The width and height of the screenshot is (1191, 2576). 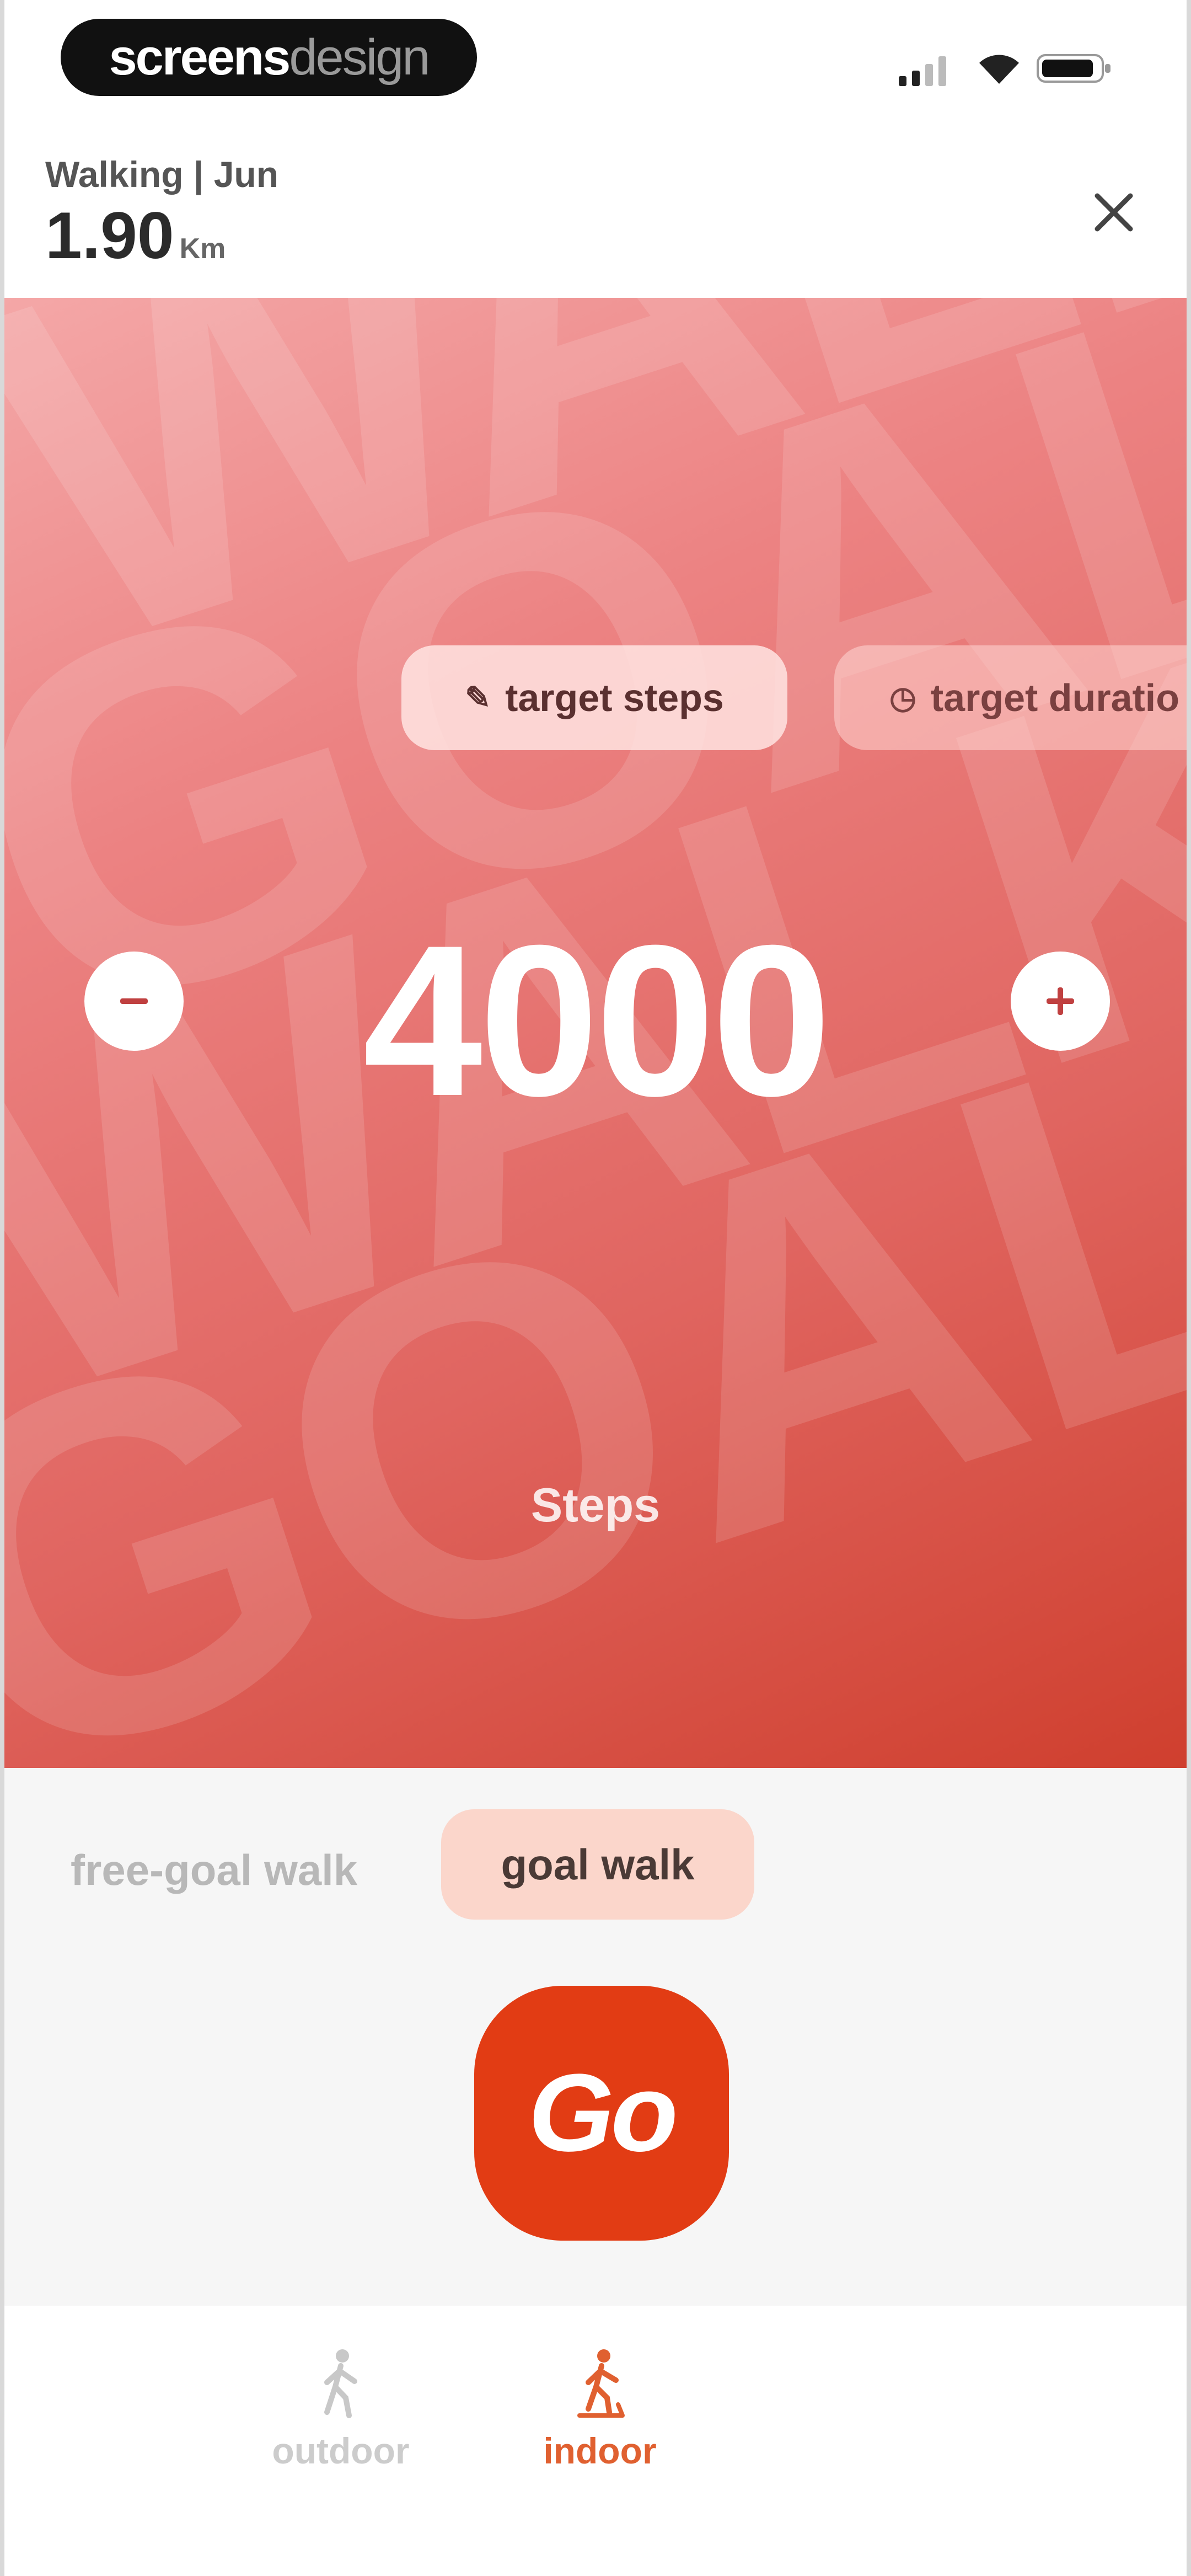 I want to click on tab-bar: outdoor indoor, so click(x=595, y=2441).